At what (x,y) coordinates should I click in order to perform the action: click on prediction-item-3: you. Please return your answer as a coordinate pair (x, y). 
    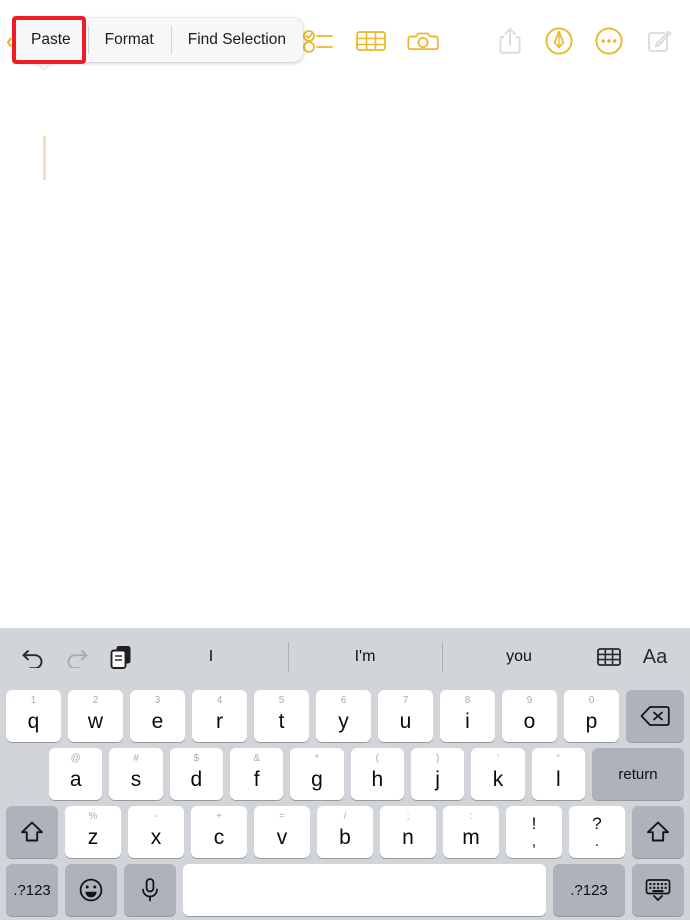
    Looking at the image, I should click on (519, 657).